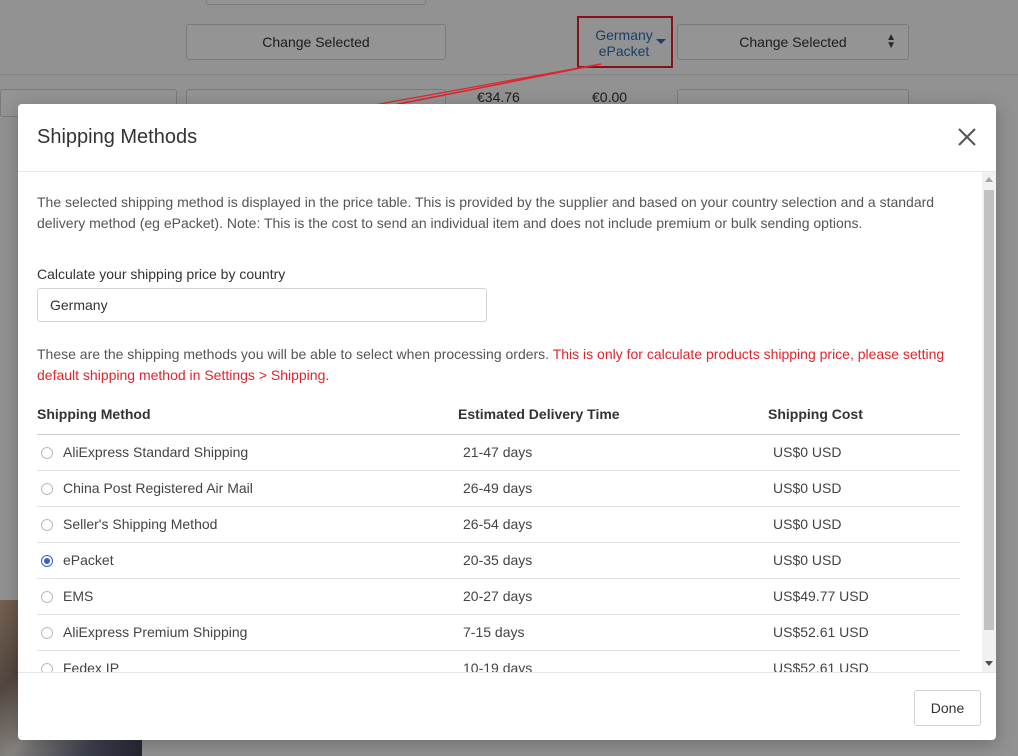 The width and height of the screenshot is (1018, 756). I want to click on delivery-time: 21-47 days, so click(613, 452).